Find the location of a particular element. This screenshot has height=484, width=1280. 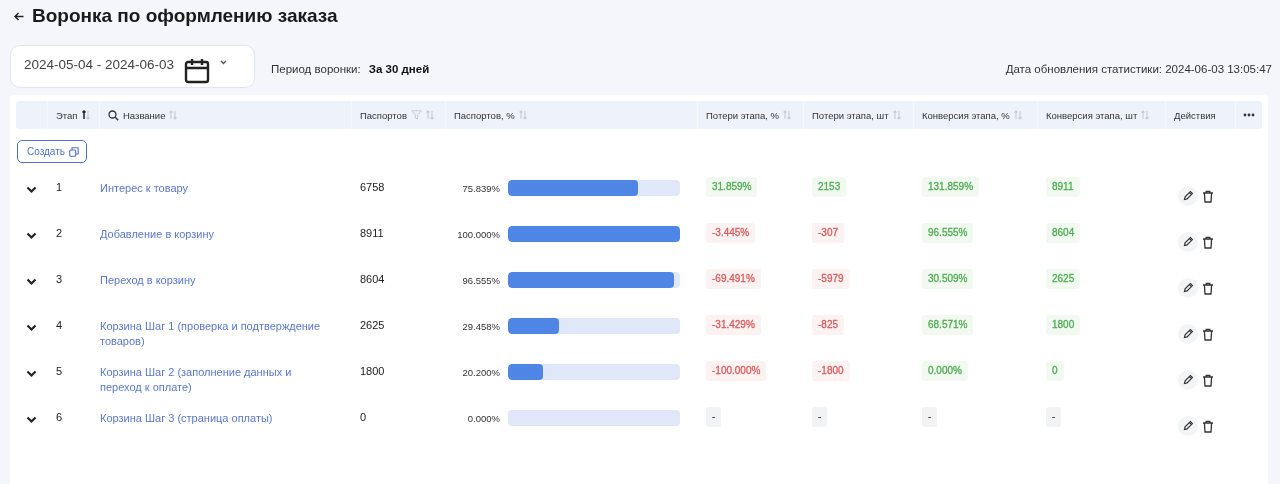

metric-tag: -100.000% is located at coordinates (736, 371).